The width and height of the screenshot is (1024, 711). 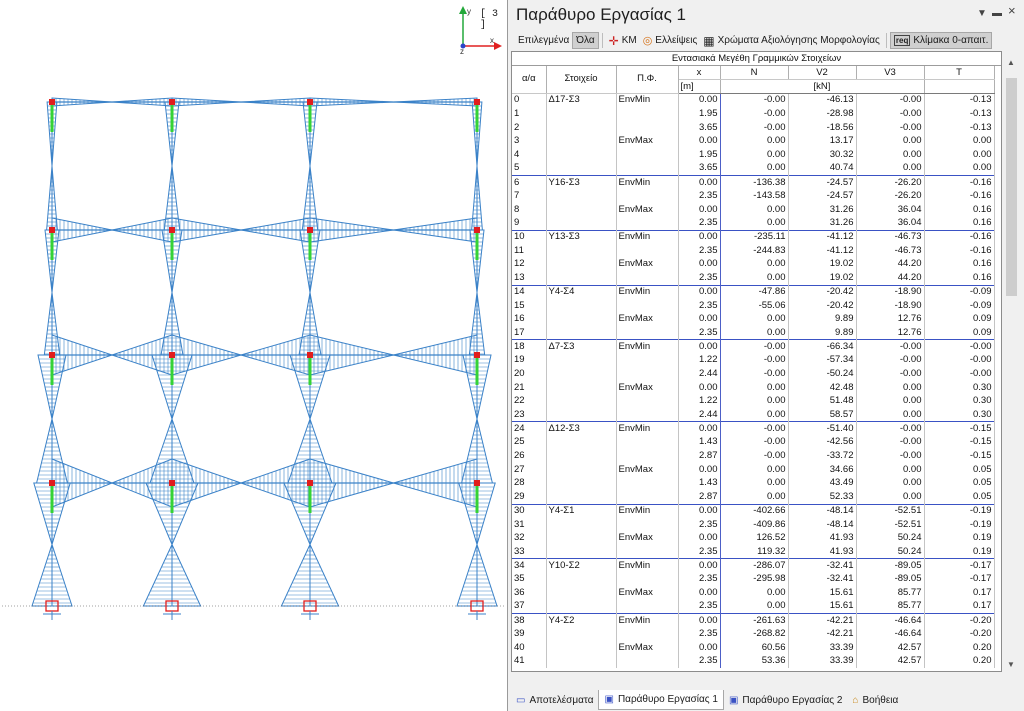 I want to click on col-element-header: Στοιχείο, so click(x=581, y=80).